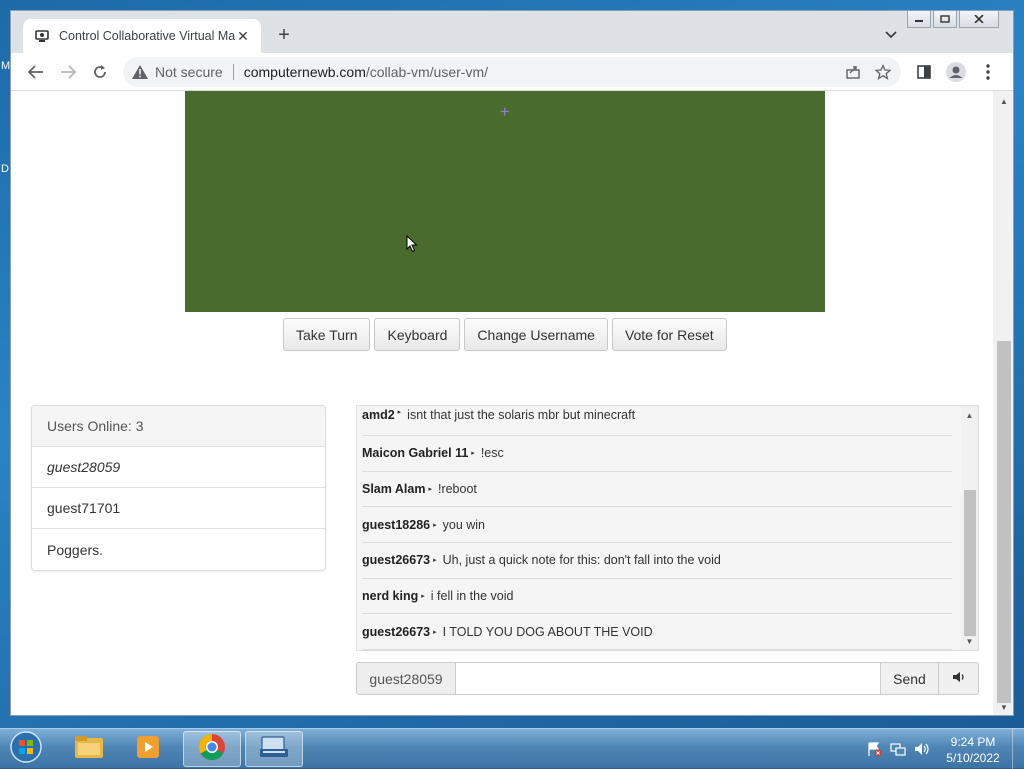 Image resolution: width=1024 pixels, height=769 pixels. I want to click on keyboard-button: Keyboard, so click(417, 334).